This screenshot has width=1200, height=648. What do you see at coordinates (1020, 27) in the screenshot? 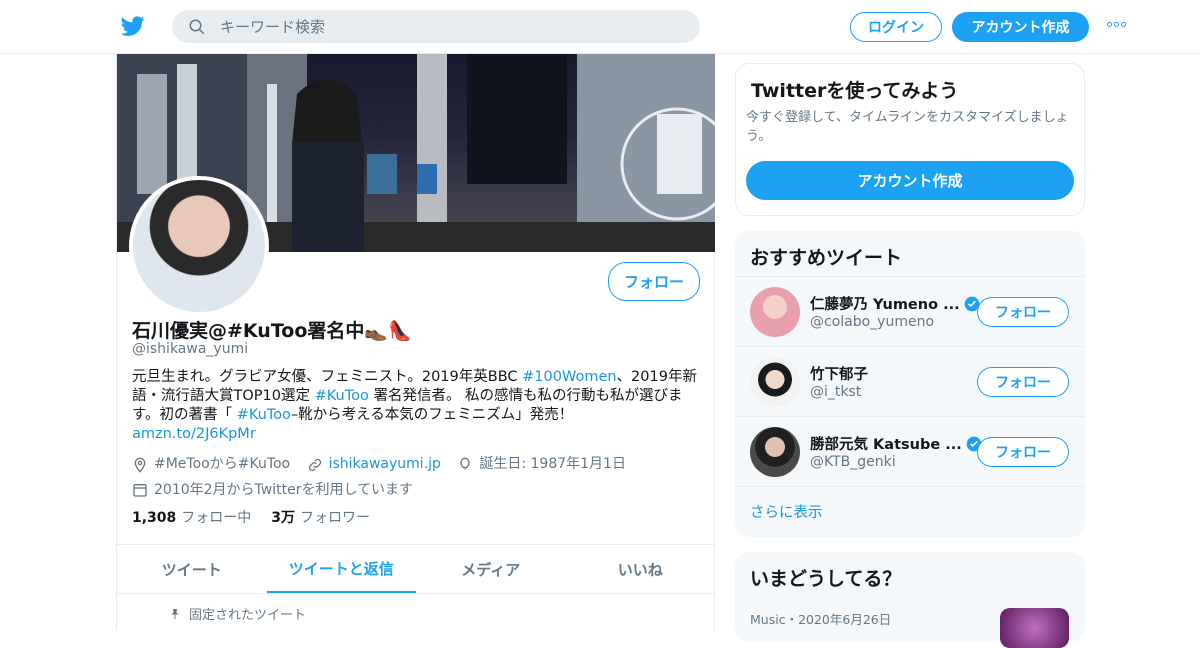
I see `signup-button: アカウント作成` at bounding box center [1020, 27].